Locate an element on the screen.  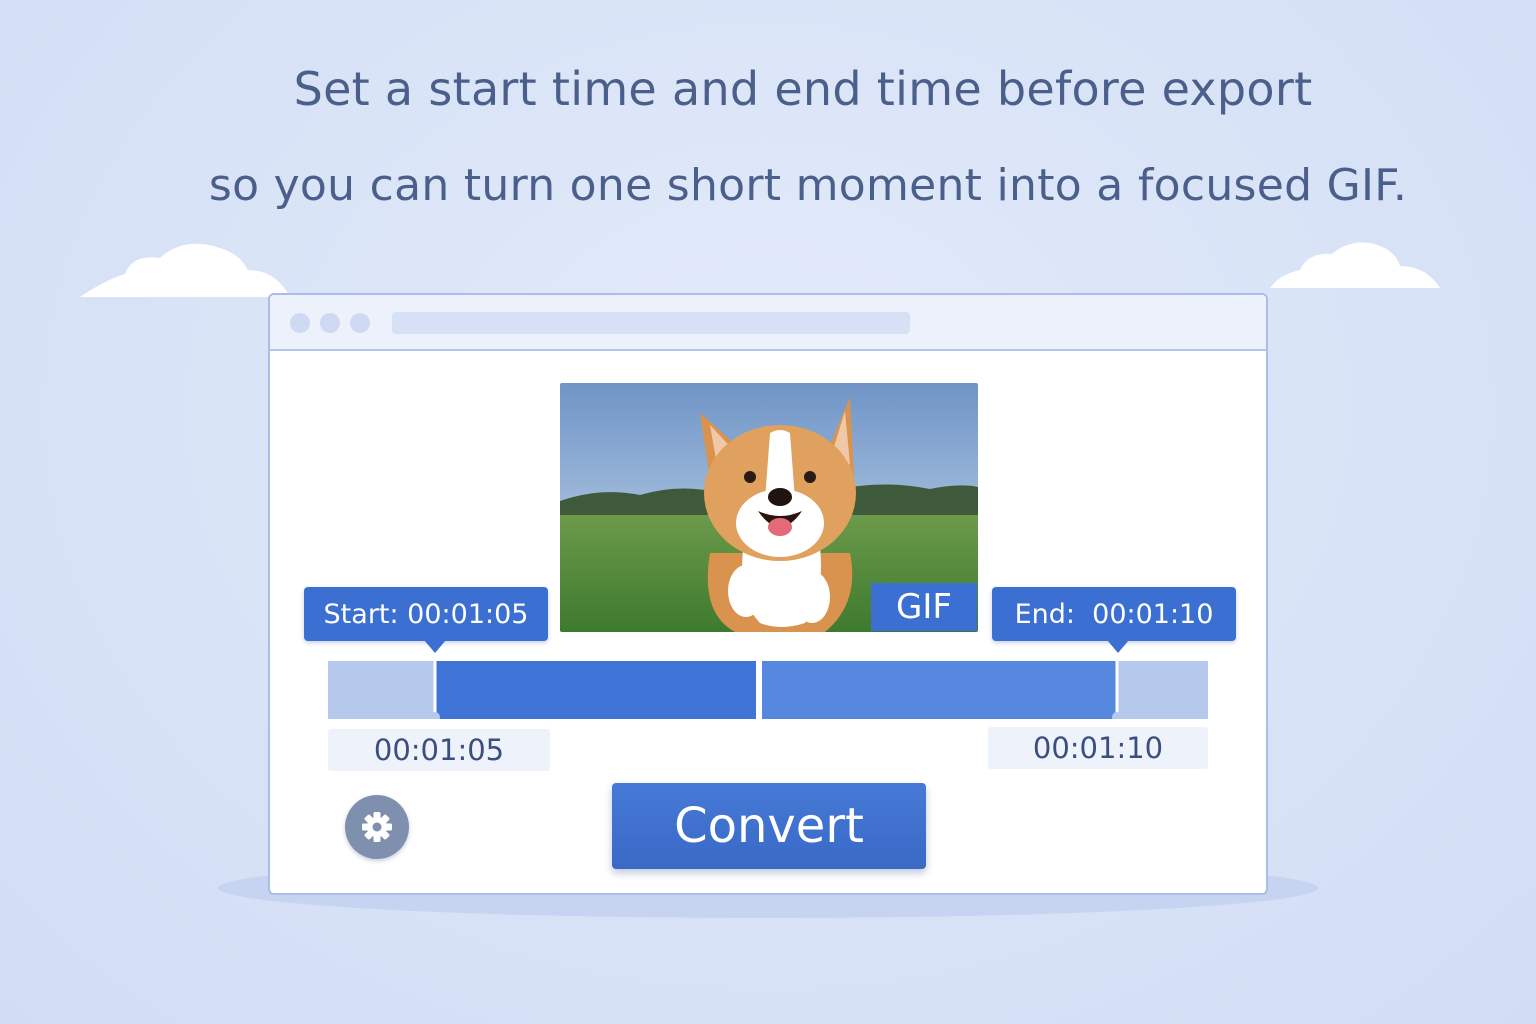
convert-button: Convert is located at coordinates (769, 826).